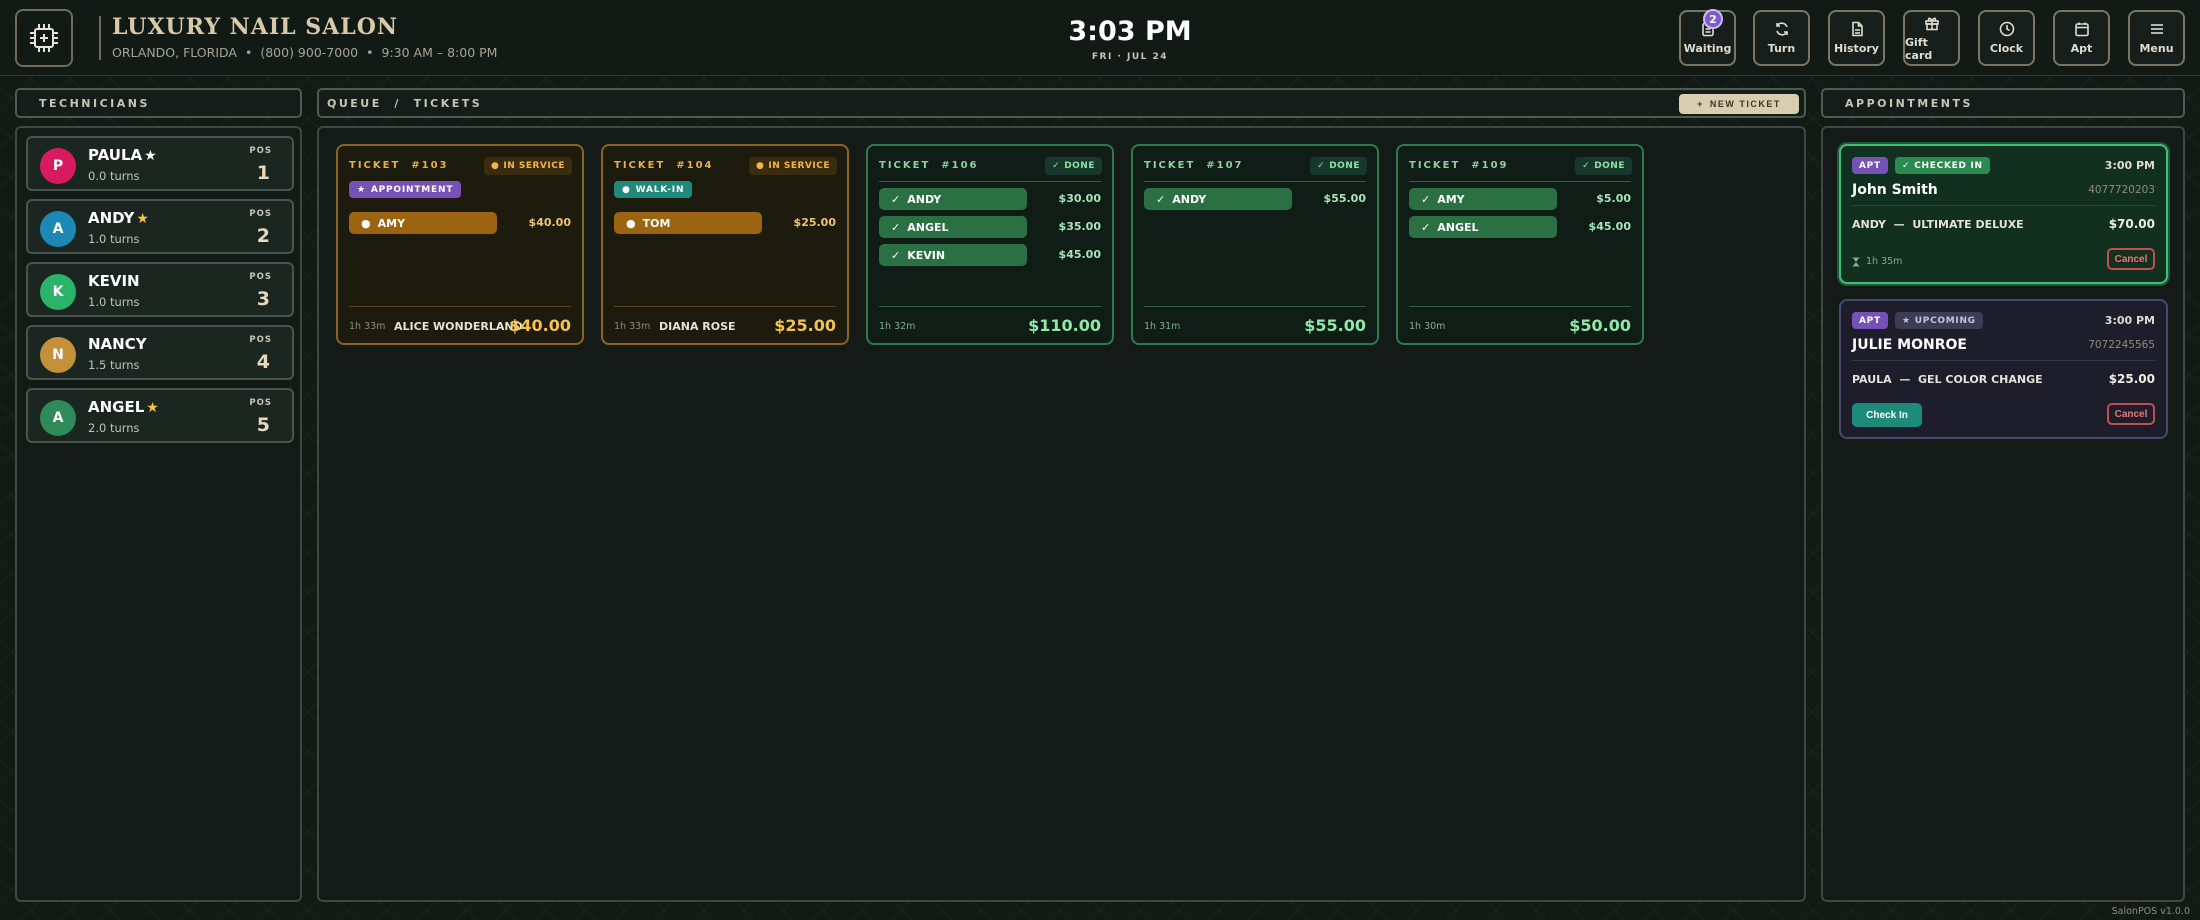 The image size is (2200, 920). I want to click on new-ticket-button: + NEW TICKET, so click(1739, 104).